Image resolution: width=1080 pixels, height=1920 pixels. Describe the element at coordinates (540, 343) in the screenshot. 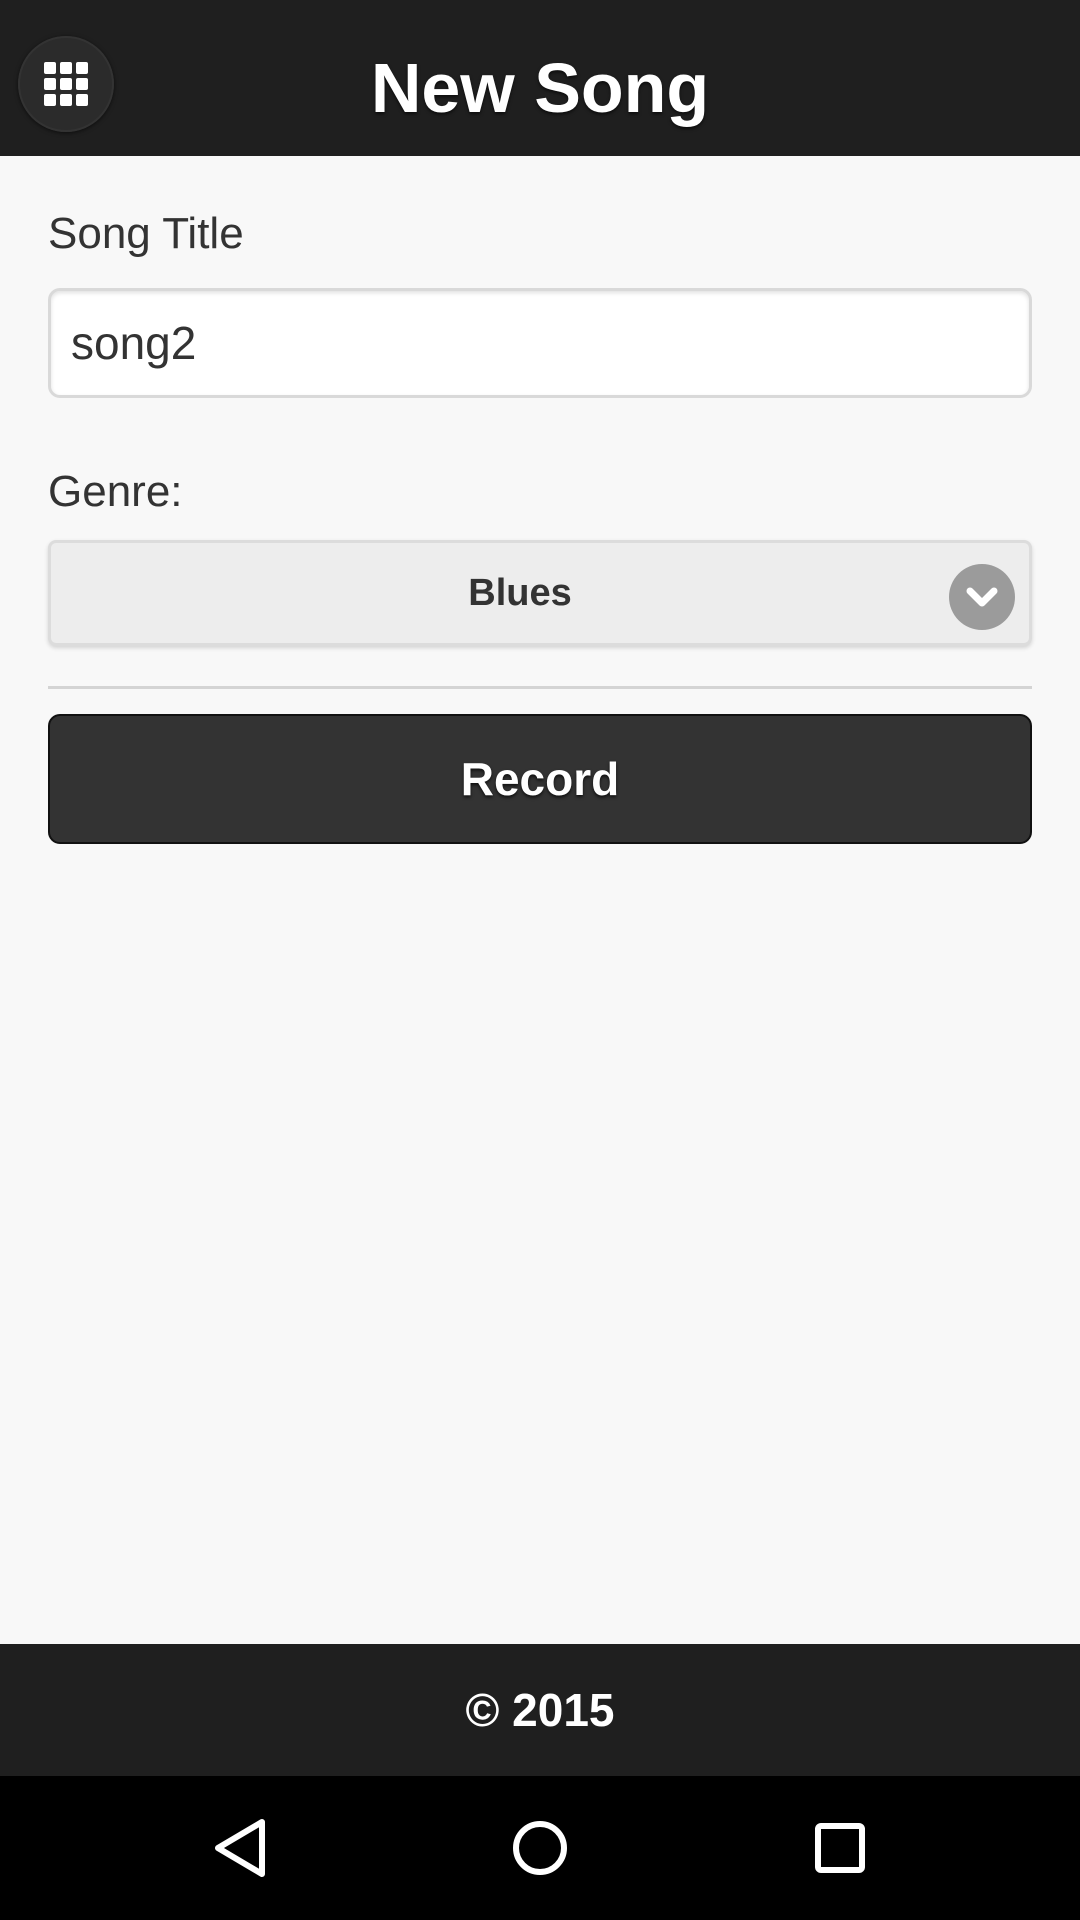

I see `song-title-input` at that location.